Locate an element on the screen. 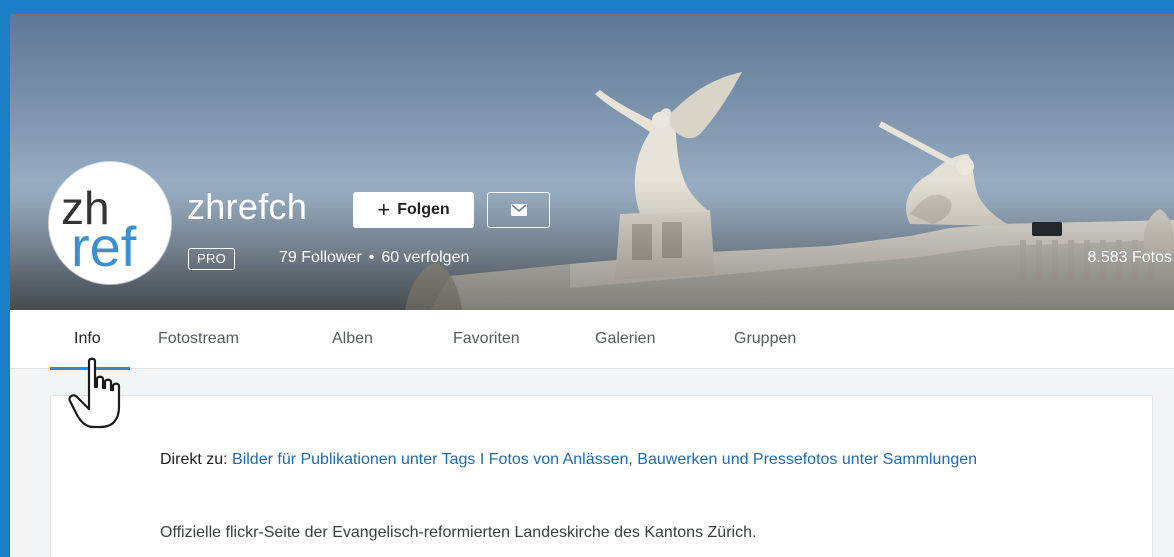 The image size is (1174, 557). direct-prefix: Direkt zu: is located at coordinates (196, 459).